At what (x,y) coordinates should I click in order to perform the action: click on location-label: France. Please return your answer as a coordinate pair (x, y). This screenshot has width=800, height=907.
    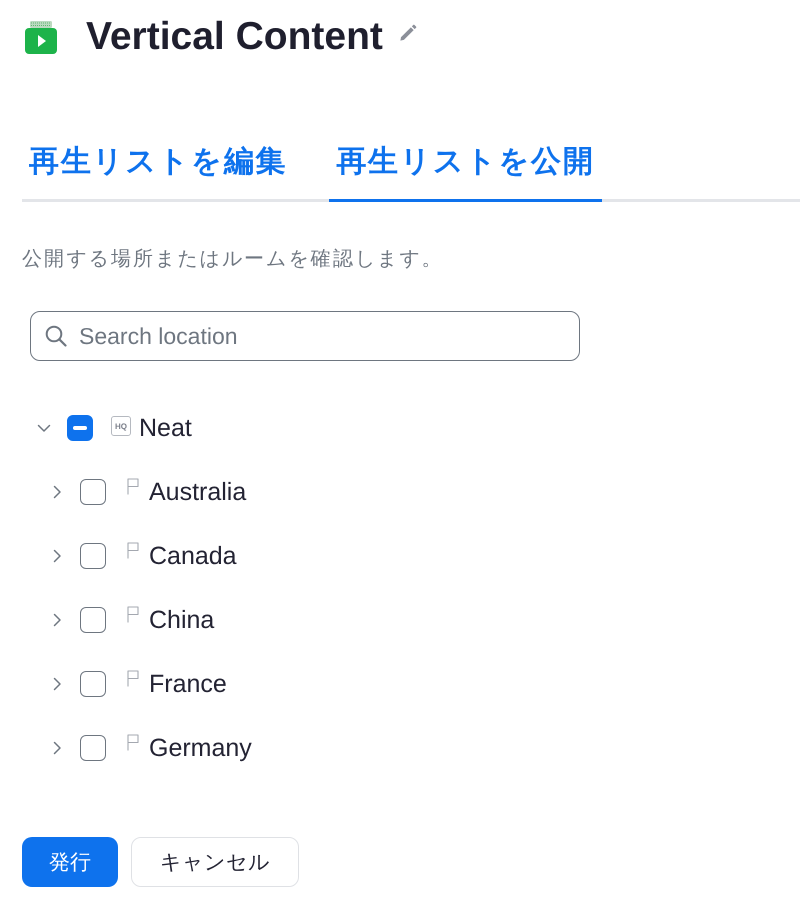
    Looking at the image, I should click on (188, 684).